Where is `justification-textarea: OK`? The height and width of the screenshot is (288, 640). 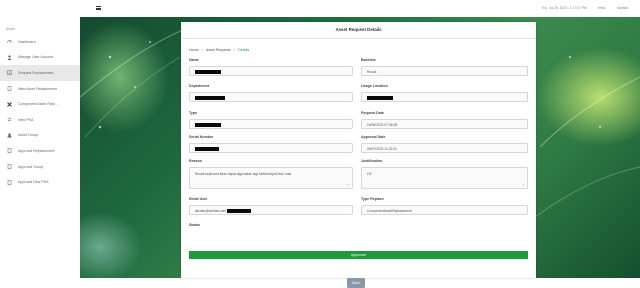 justification-textarea: OK is located at coordinates (444, 178).